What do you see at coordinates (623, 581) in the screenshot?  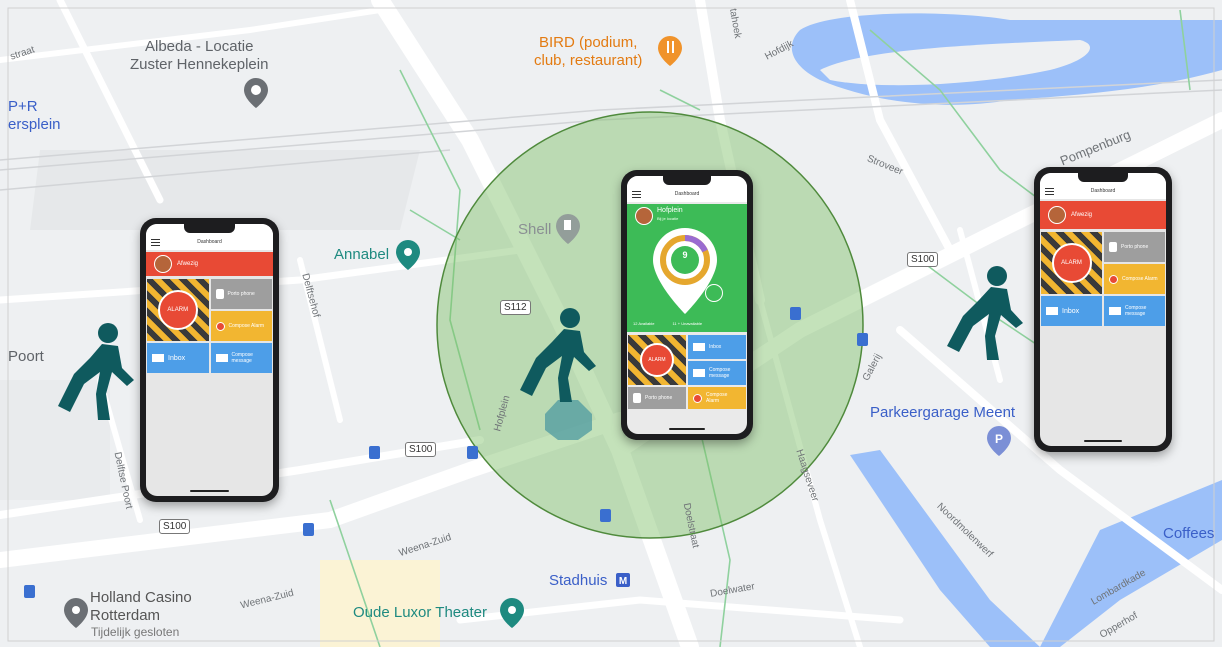 I see `svg-text: M` at bounding box center [623, 581].